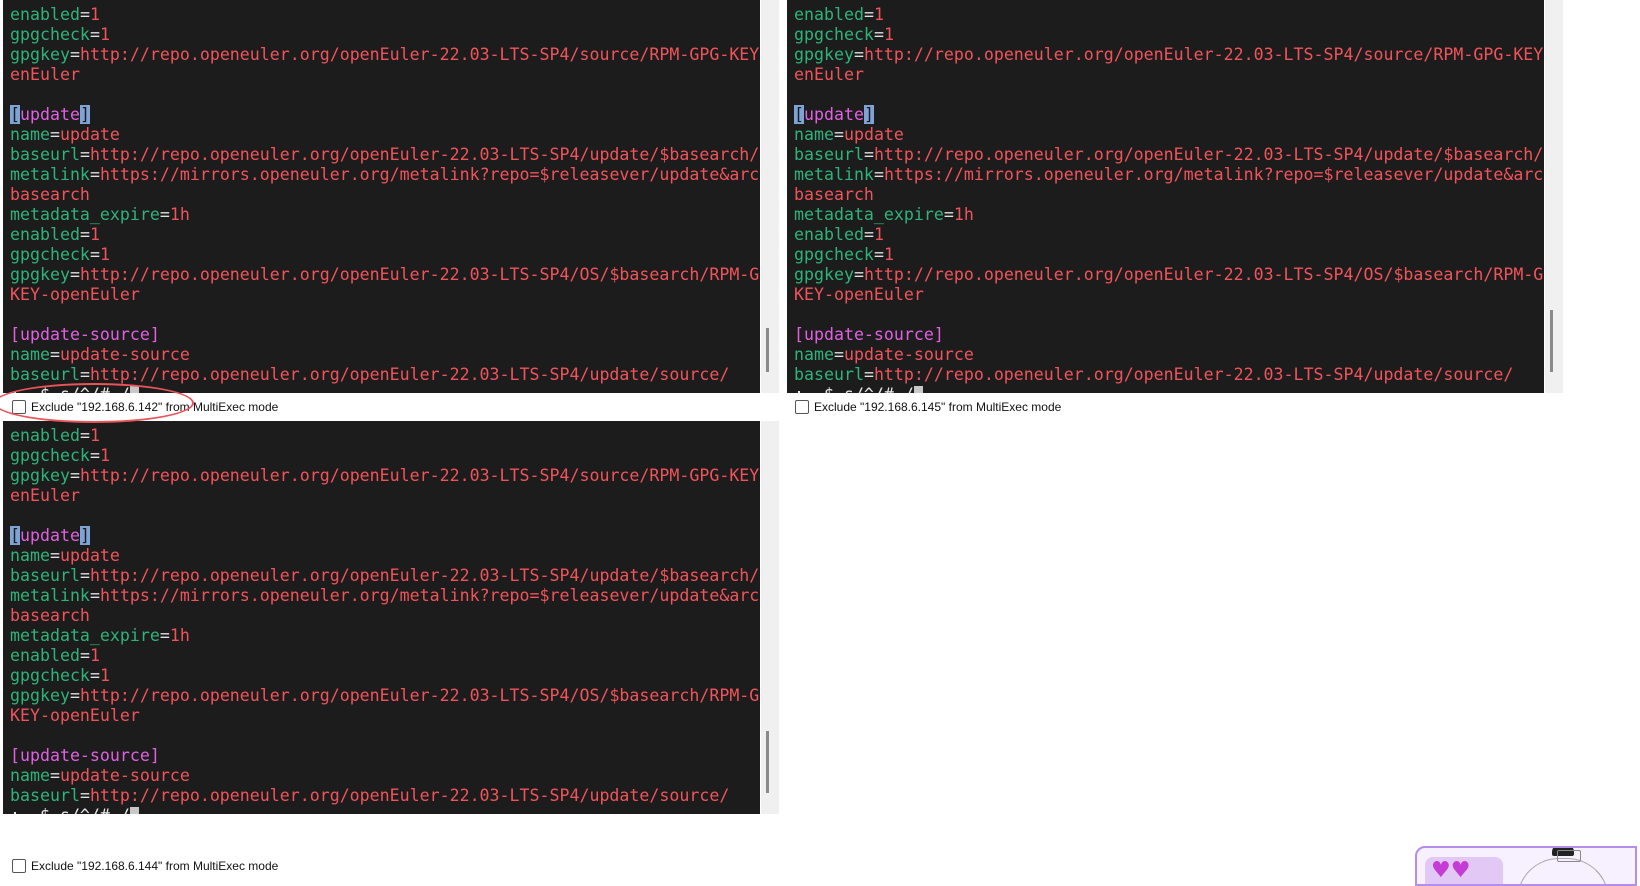 This screenshot has width=1640, height=886. I want to click on terminal-line: name=update, so click(385, 556).